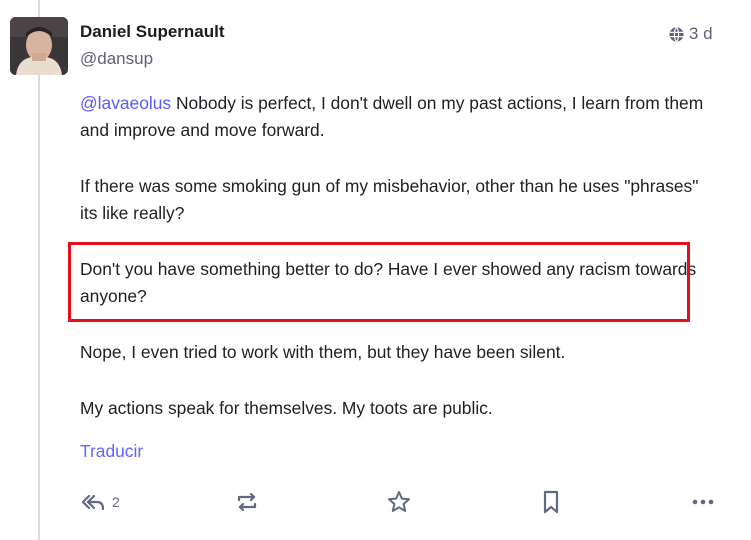  Describe the element at coordinates (111, 451) in the screenshot. I see `translate-link: Traducir` at that location.